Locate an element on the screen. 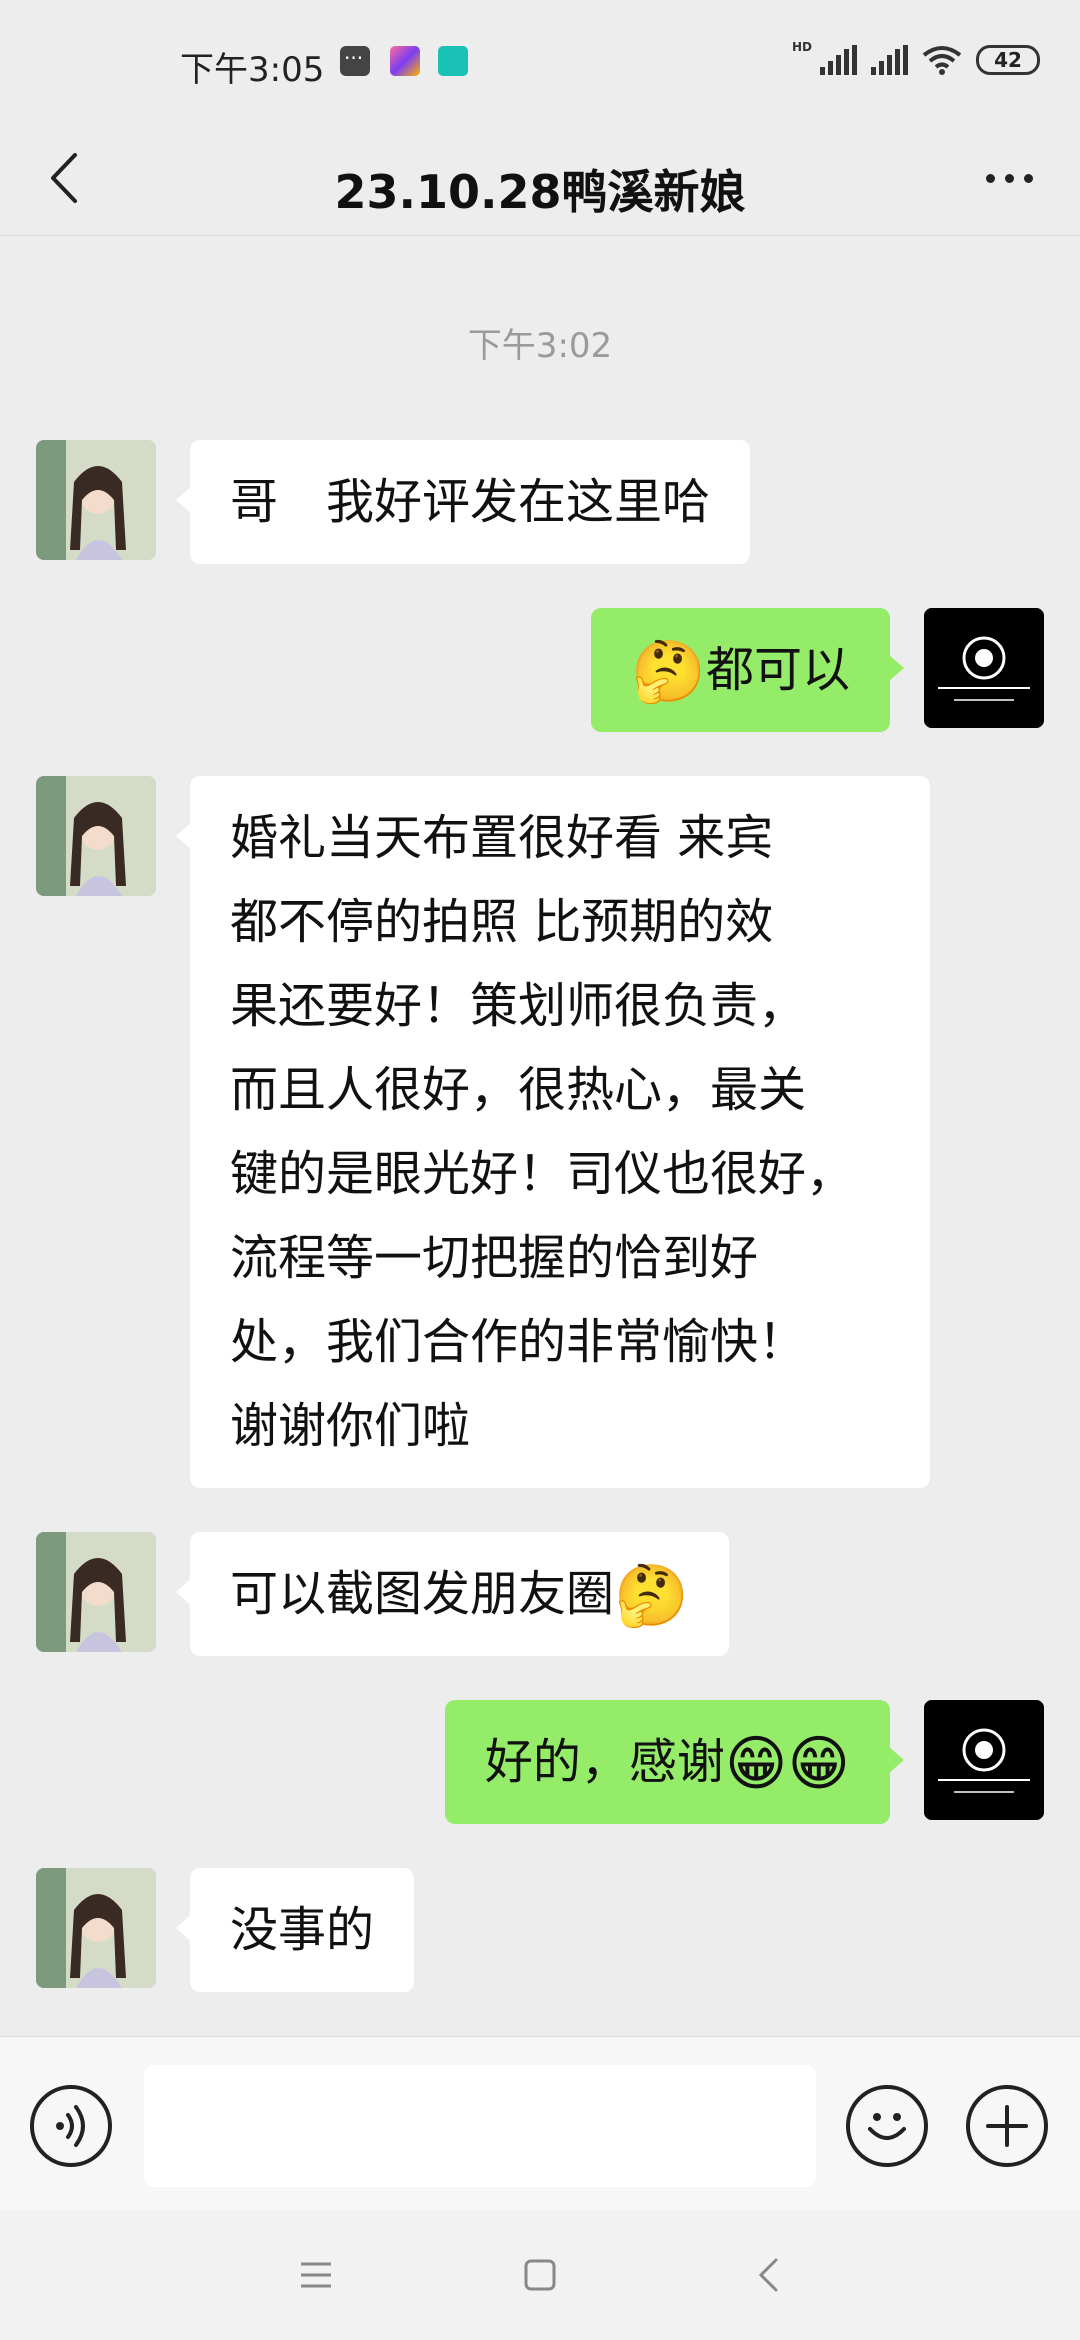  wifi-icon is located at coordinates (942, 60).